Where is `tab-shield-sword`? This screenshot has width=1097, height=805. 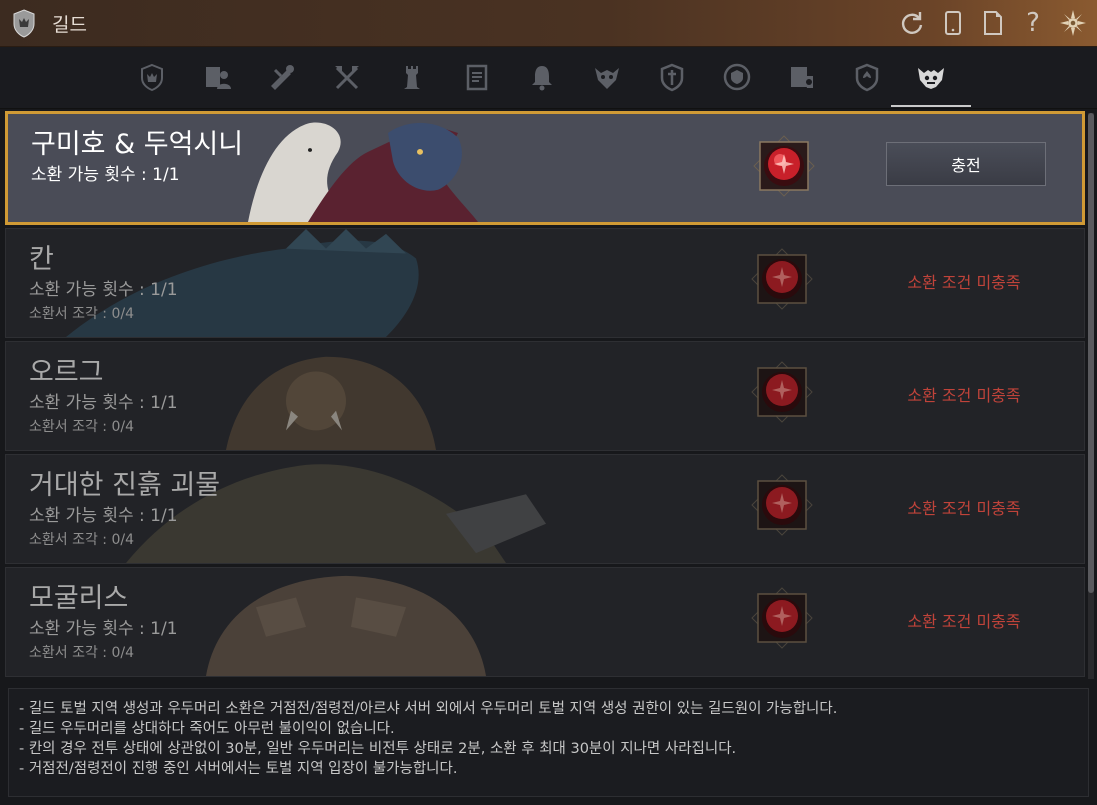 tab-shield-sword is located at coordinates (672, 77).